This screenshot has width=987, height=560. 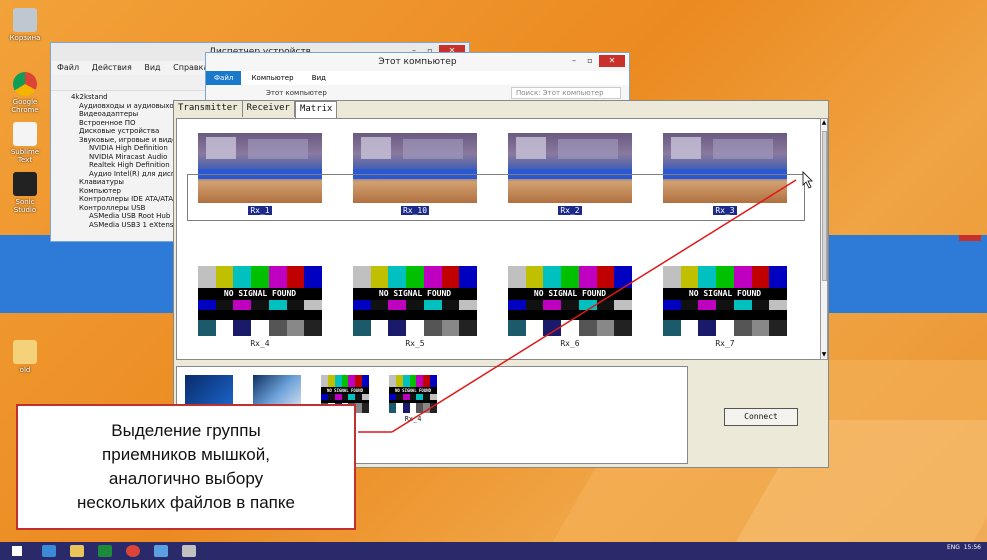 I want to click on grid-scrollbar: ▲ ▼, so click(x=824, y=239).